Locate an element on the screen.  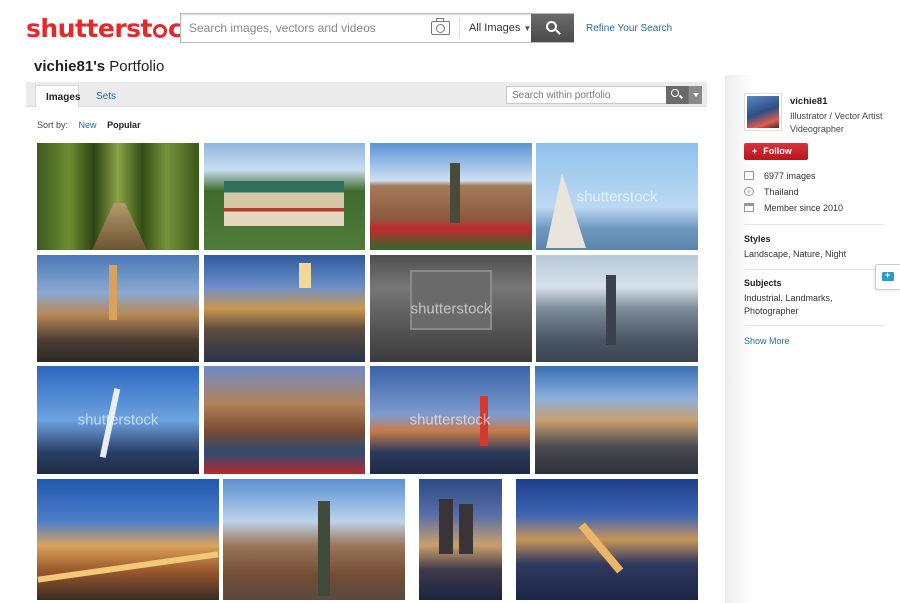
shutterstock-logo: shutterstck is located at coordinates (112, 28).